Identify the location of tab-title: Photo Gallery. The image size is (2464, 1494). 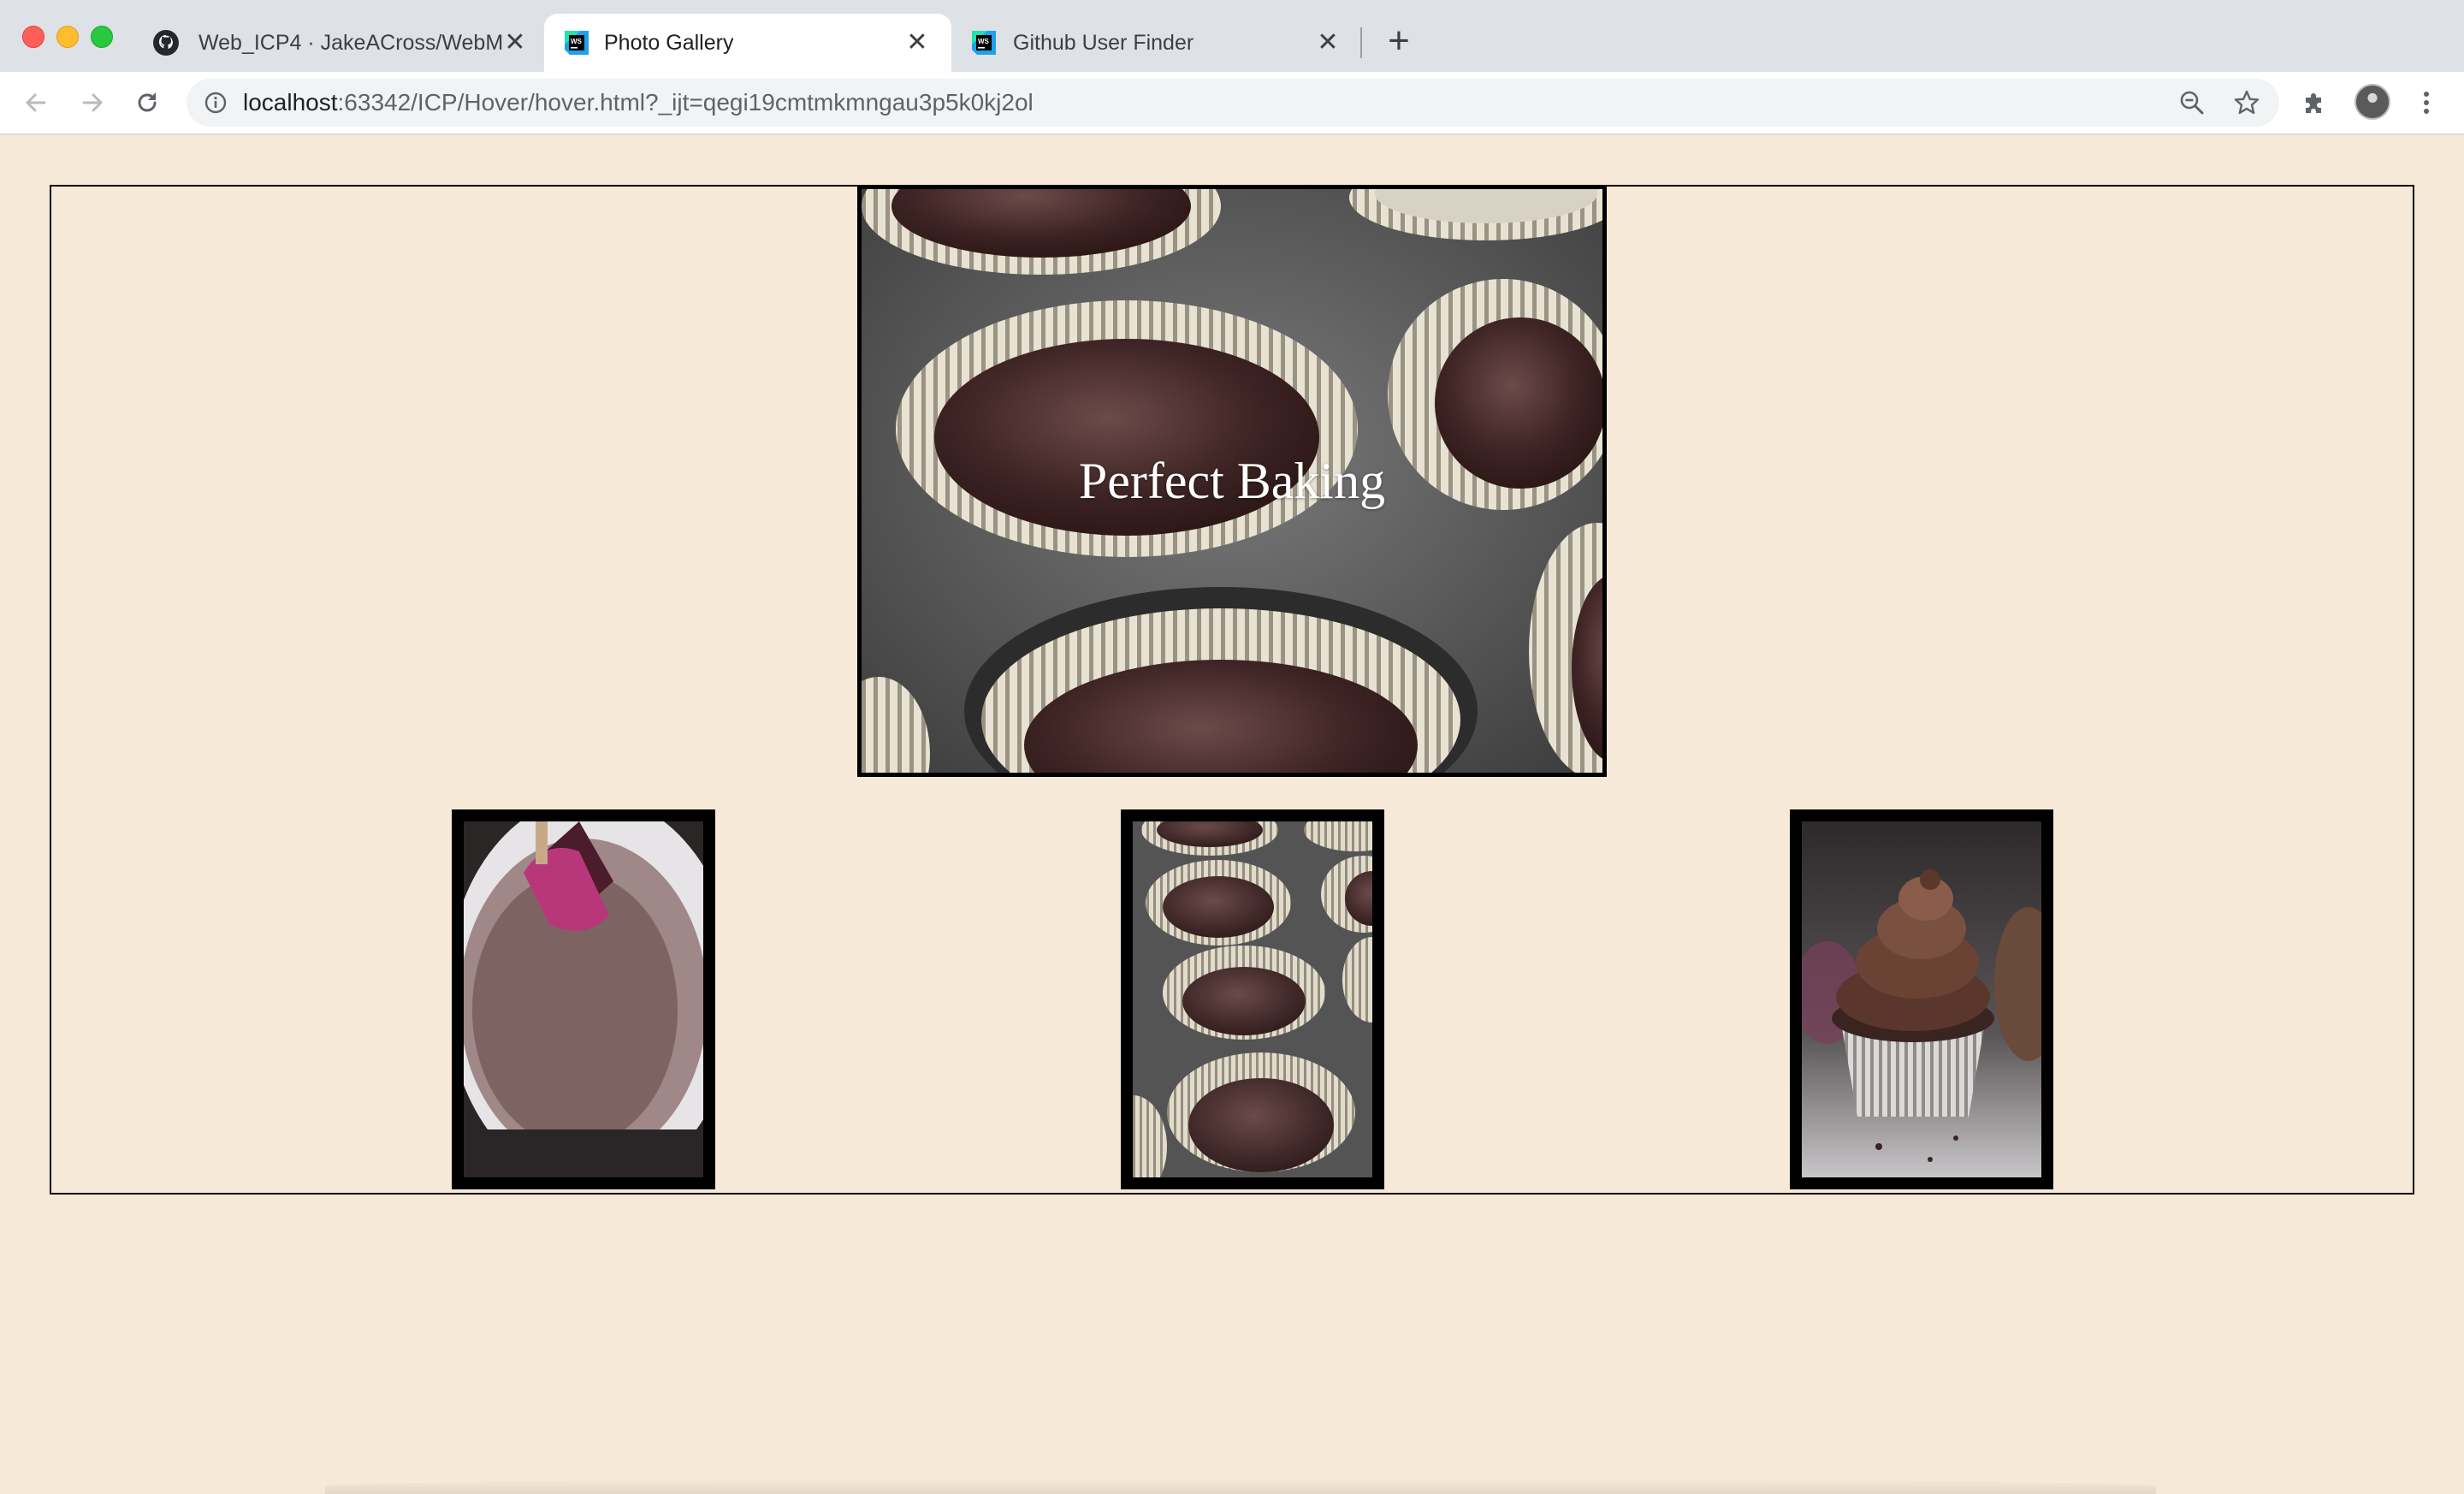
(669, 43).